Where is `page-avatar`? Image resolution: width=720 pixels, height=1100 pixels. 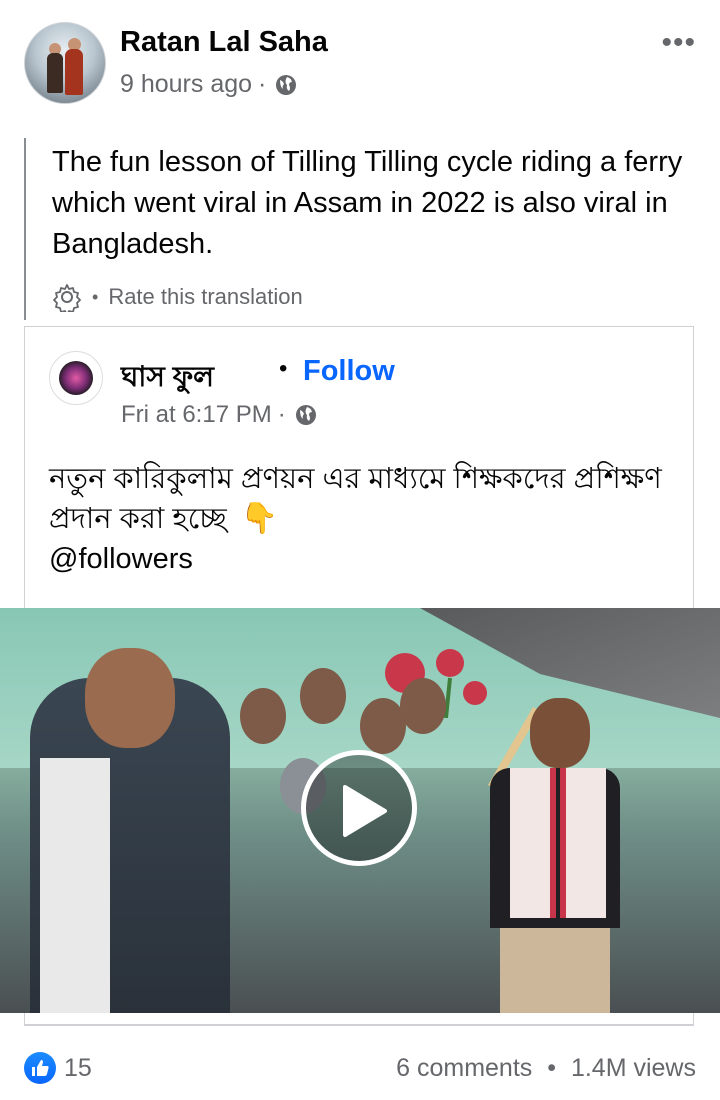 page-avatar is located at coordinates (76, 378).